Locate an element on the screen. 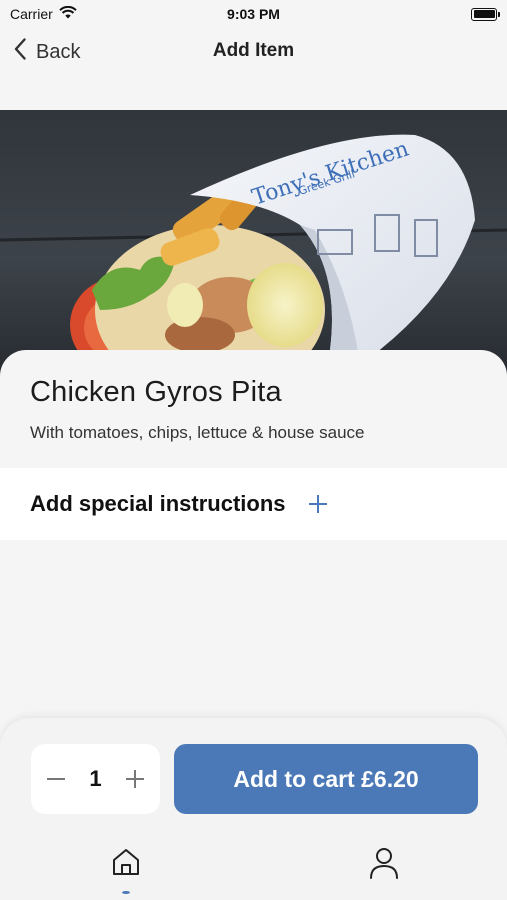 The height and width of the screenshot is (900, 507). increase-quantity-button is located at coordinates (135, 779).